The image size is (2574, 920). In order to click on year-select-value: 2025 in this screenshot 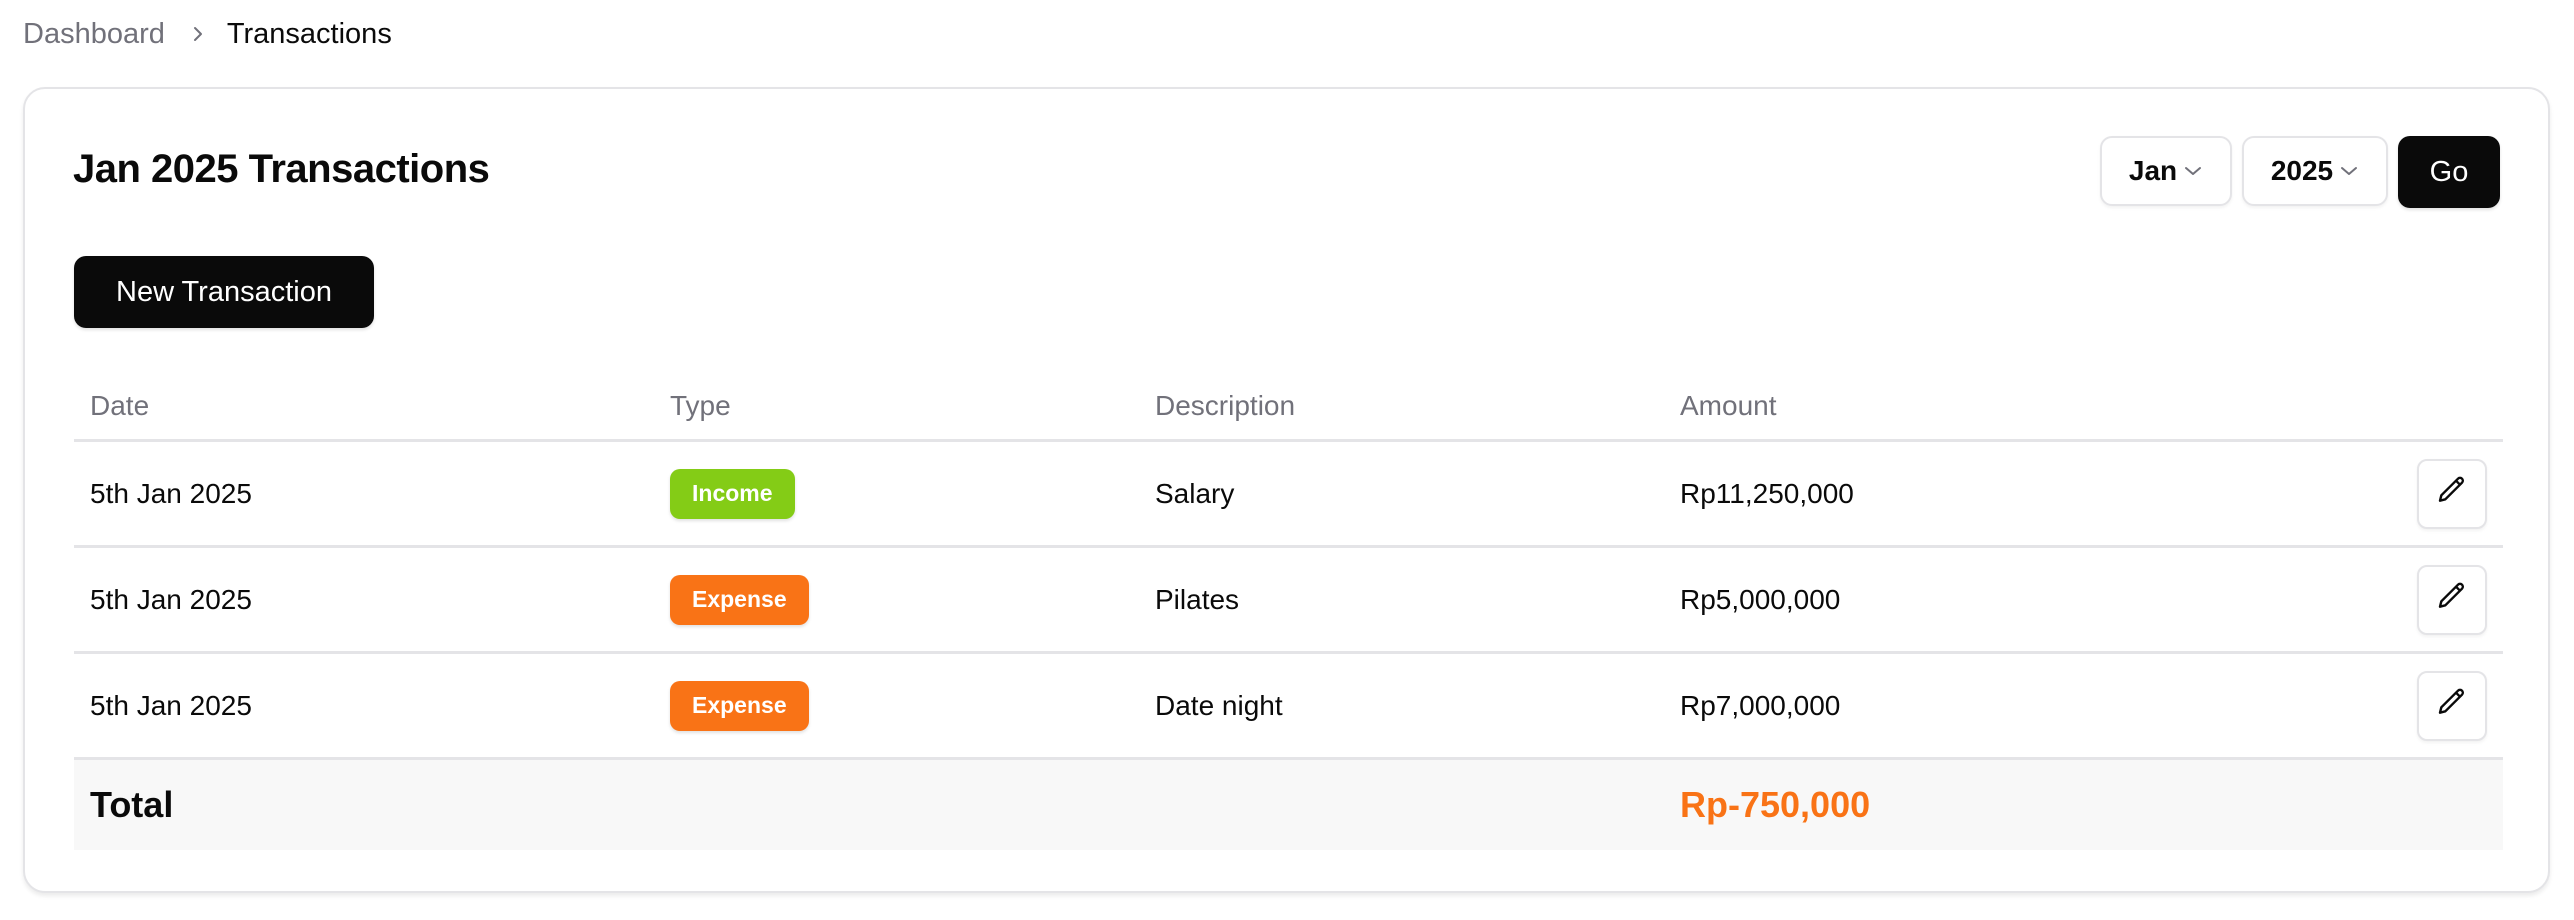, I will do `click(2302, 170)`.